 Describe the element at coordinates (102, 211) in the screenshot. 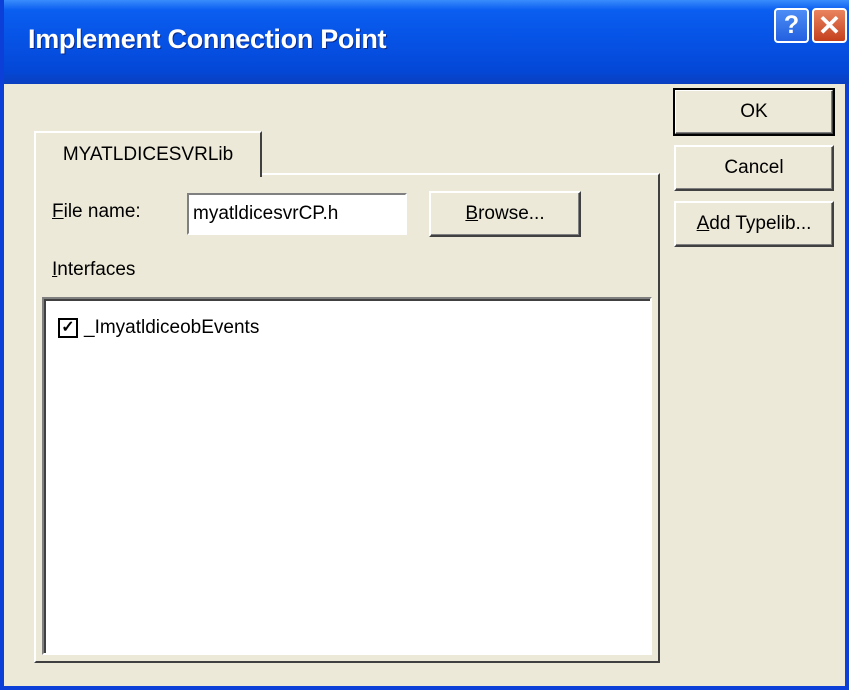

I see `file-name-rest: ile name:` at that location.